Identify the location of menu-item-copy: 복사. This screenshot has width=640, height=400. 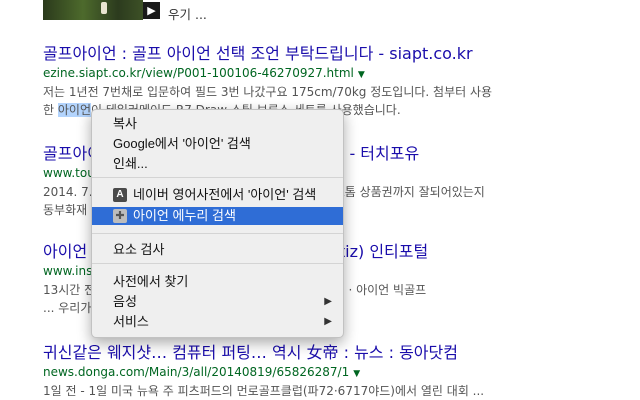
(217, 124).